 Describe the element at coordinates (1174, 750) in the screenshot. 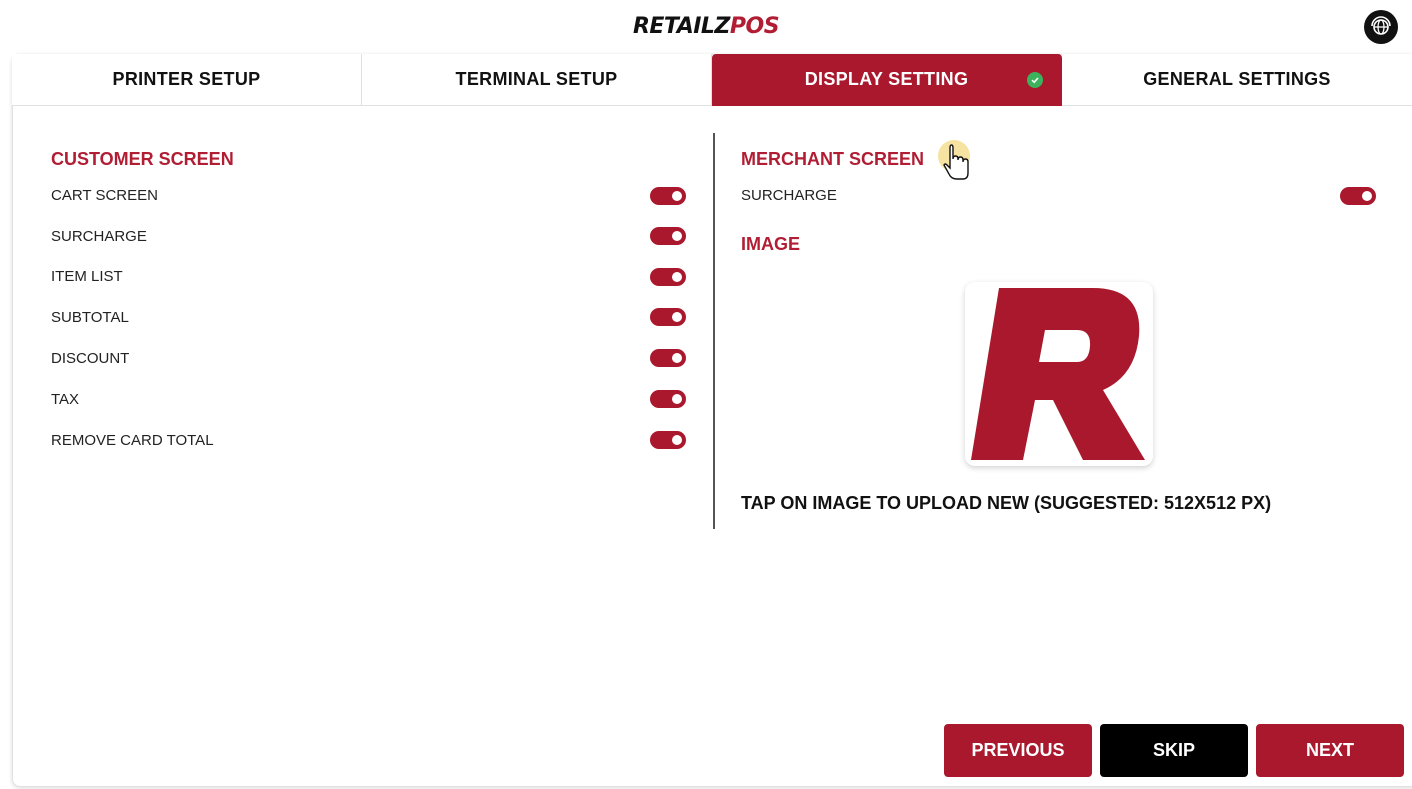

I see `skip-button: SKIP` at that location.